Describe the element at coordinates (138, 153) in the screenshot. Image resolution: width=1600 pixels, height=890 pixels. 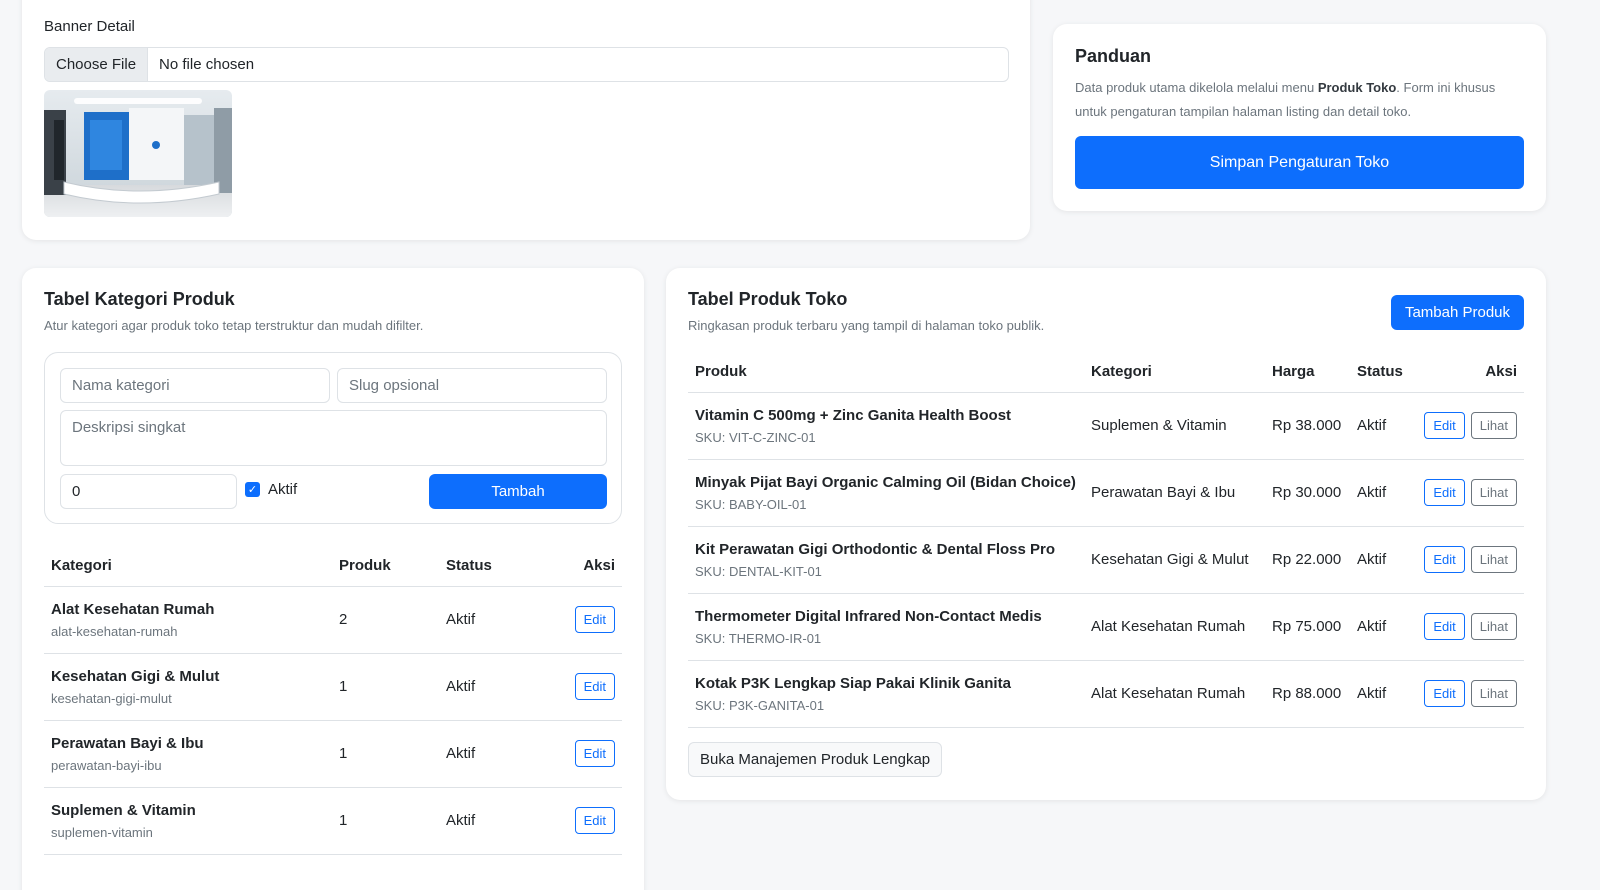
I see `banner-preview-image` at that location.